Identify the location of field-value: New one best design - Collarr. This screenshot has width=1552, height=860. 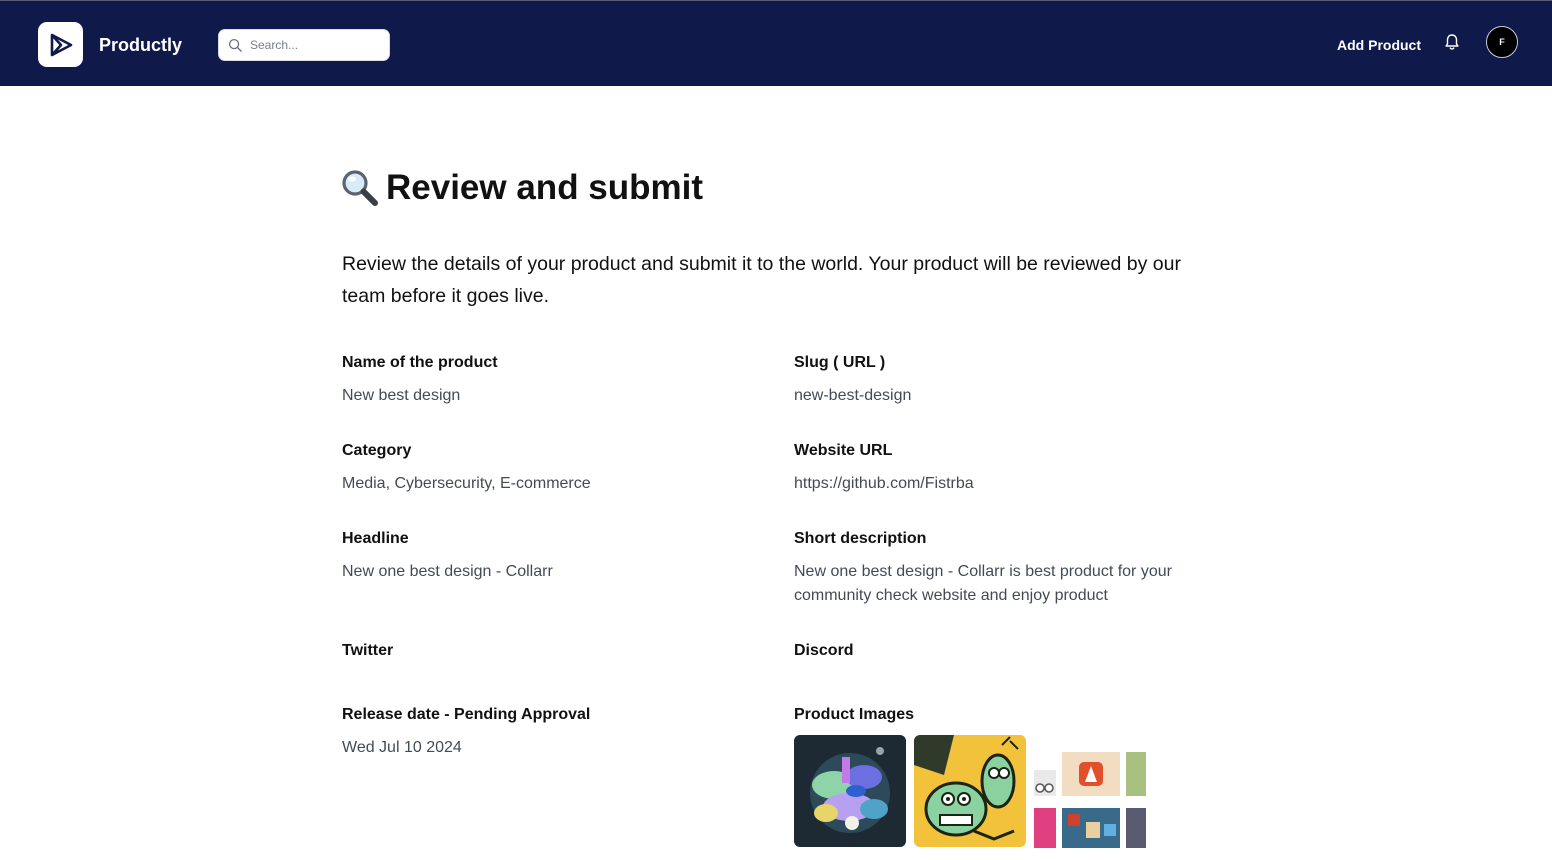
(447, 571).